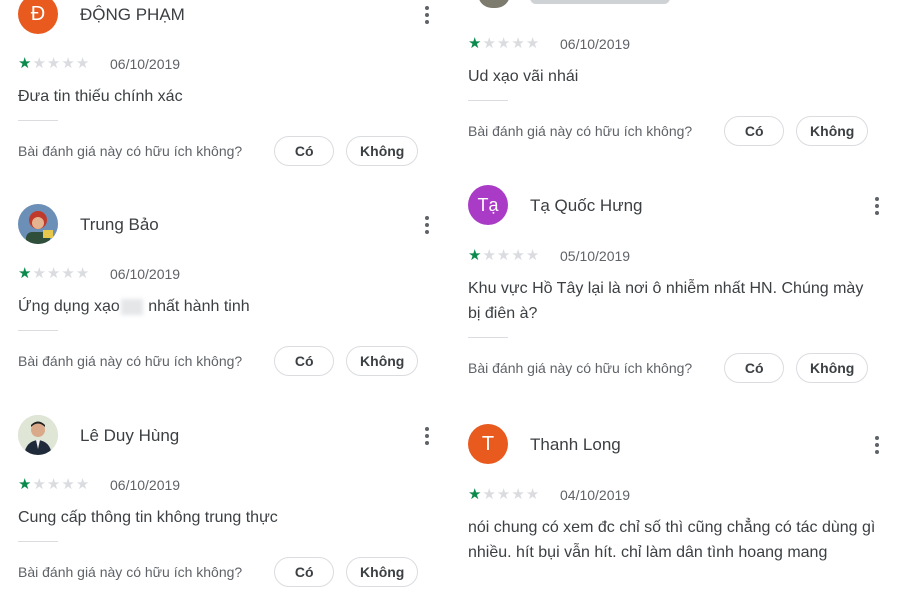 This screenshot has width=900, height=600. Describe the element at coordinates (148, 517) in the screenshot. I see `review-text: Cung cấp thông tin không trung thực` at that location.